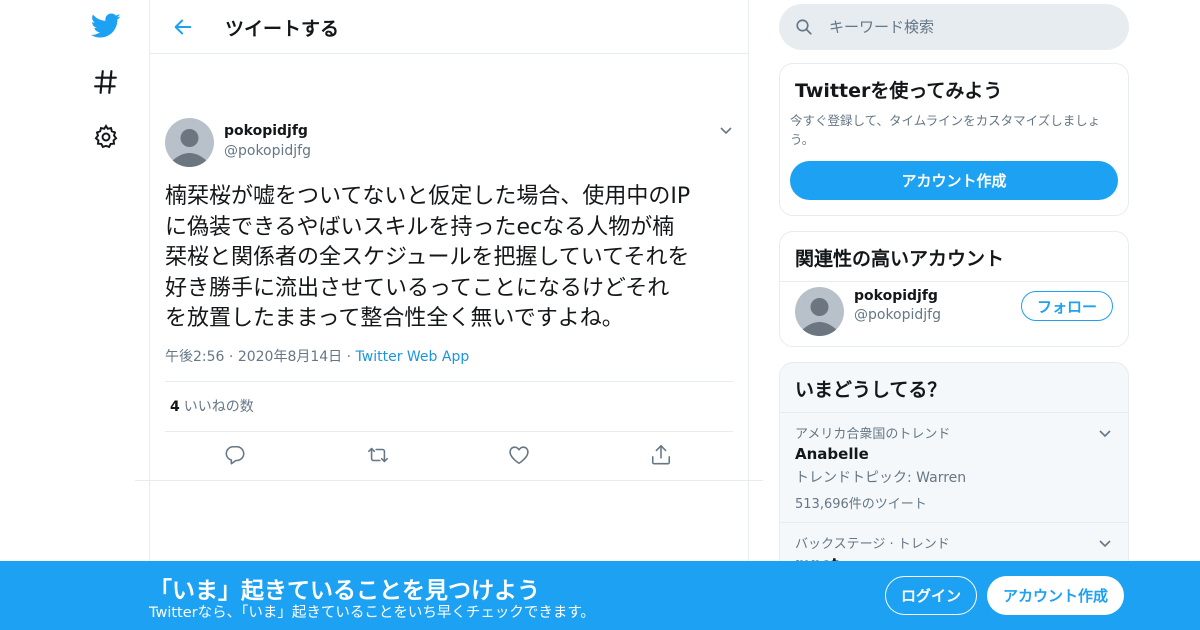  I want to click on search-icon, so click(804, 27).